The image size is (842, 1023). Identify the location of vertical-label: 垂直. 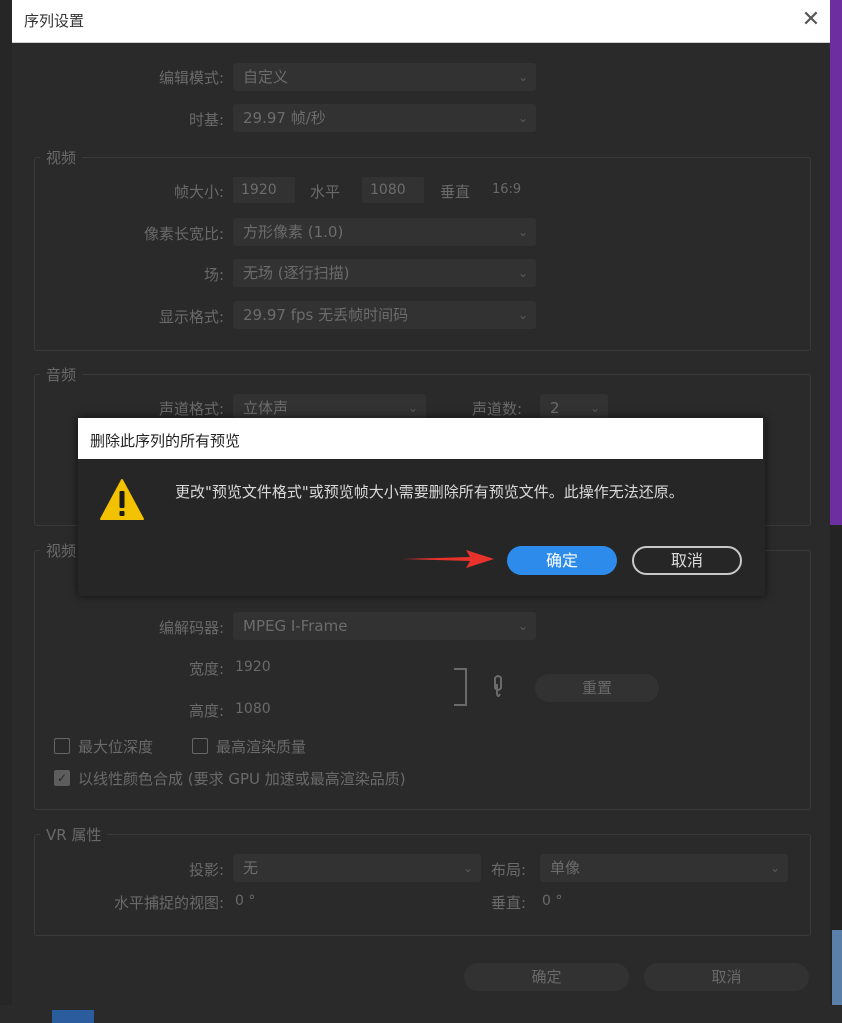
(455, 192).